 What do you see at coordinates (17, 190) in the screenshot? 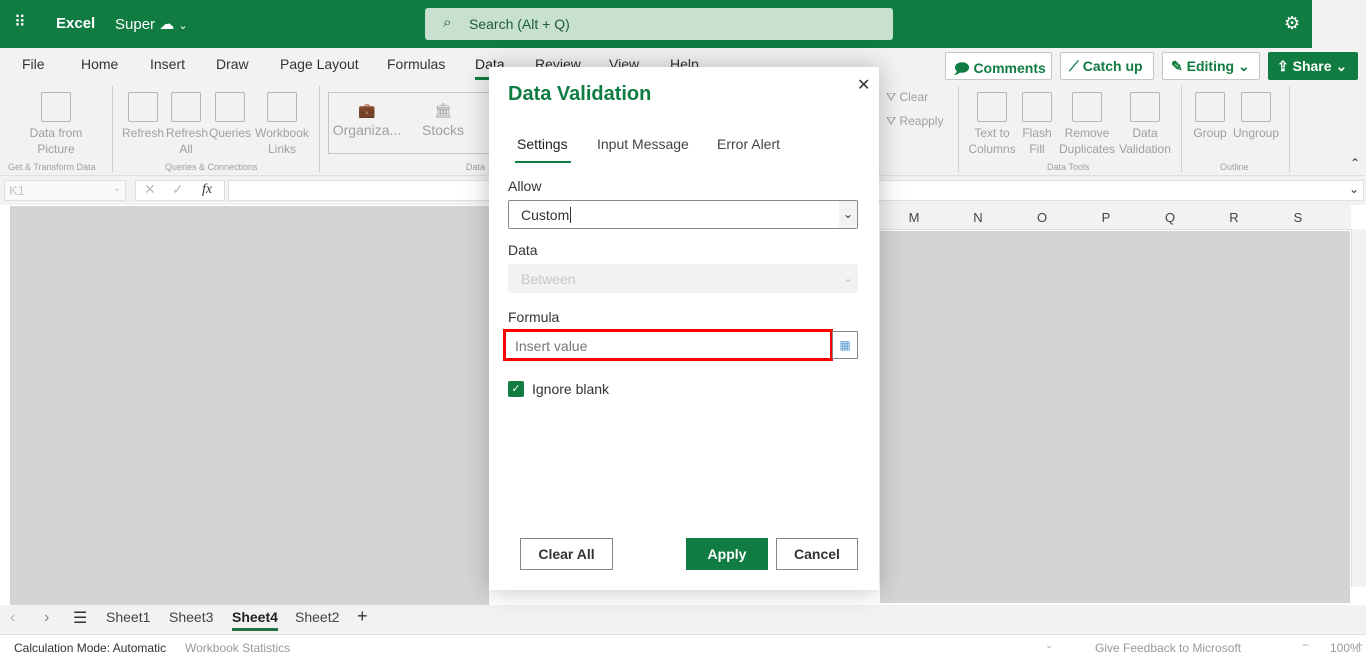
I see `name-box-value: K1` at bounding box center [17, 190].